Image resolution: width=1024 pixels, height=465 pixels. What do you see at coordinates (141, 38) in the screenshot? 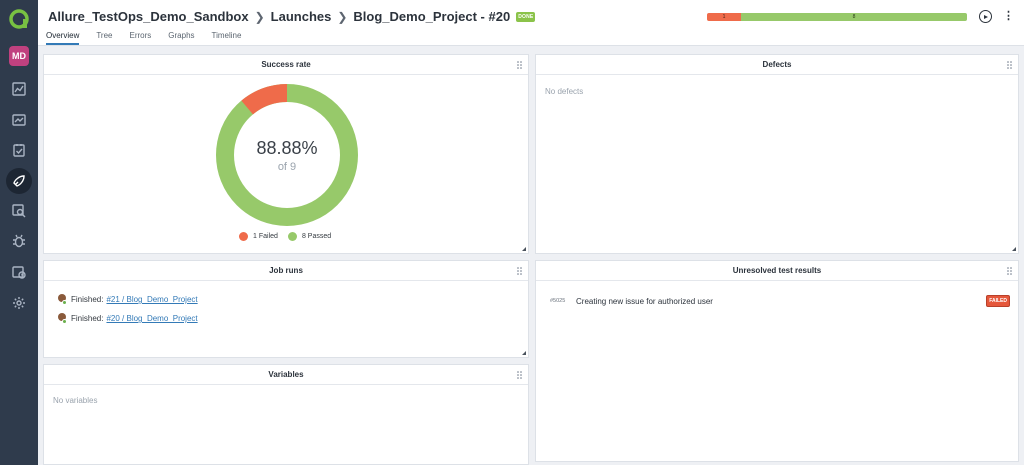
I see `tab-errors: Errors` at bounding box center [141, 38].